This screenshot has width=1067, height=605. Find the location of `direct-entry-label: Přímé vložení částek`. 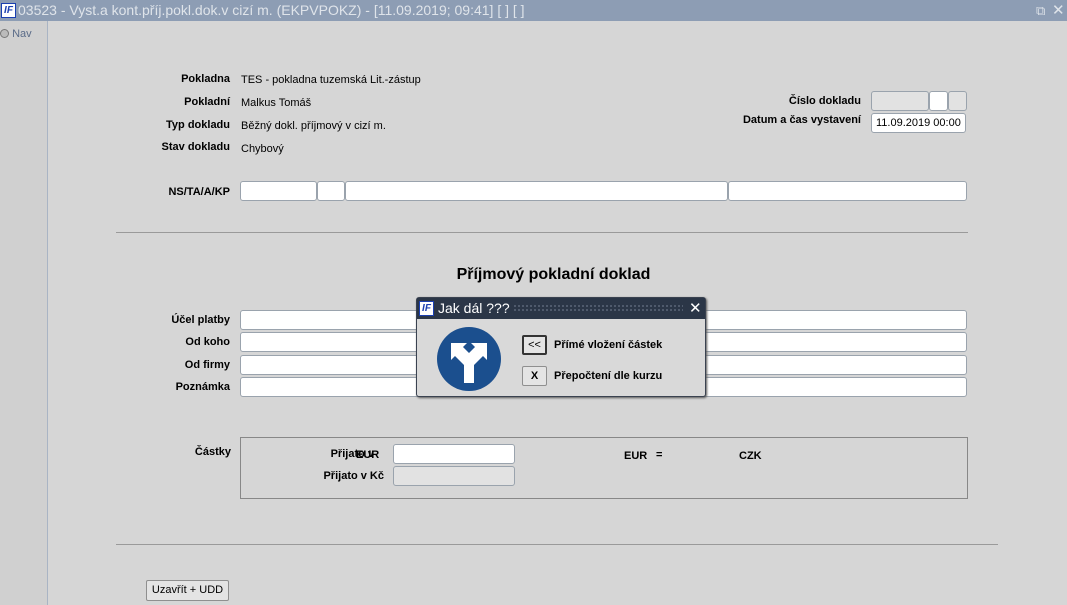

direct-entry-label: Přímé vložení částek is located at coordinates (608, 345).